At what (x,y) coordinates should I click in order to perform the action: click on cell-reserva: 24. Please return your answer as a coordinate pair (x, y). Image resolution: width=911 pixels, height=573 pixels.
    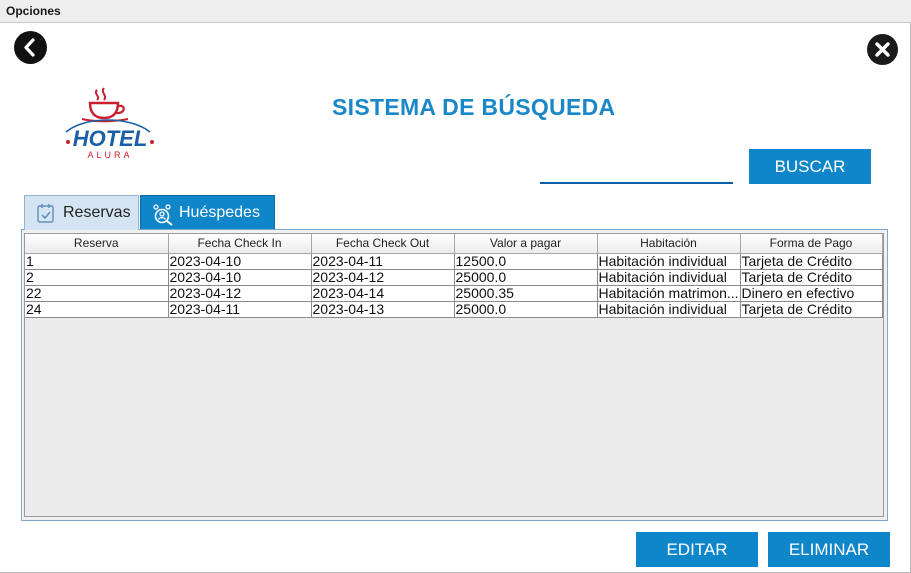
    Looking at the image, I should click on (97, 309).